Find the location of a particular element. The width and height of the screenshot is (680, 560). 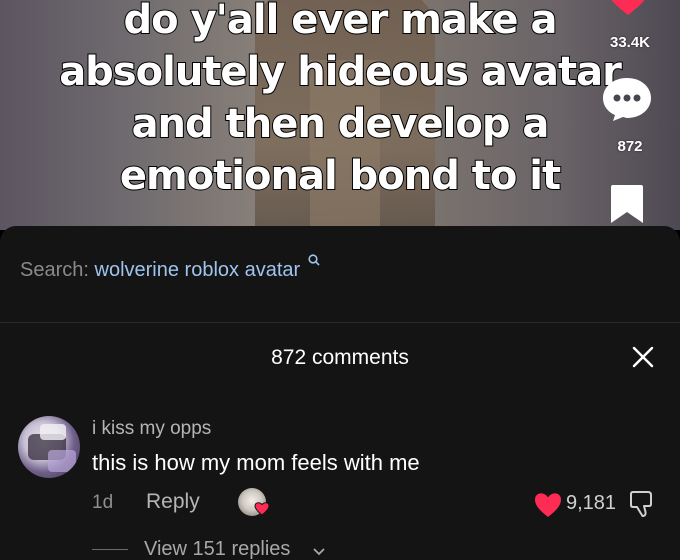

chevron-down-icon is located at coordinates (319, 550).